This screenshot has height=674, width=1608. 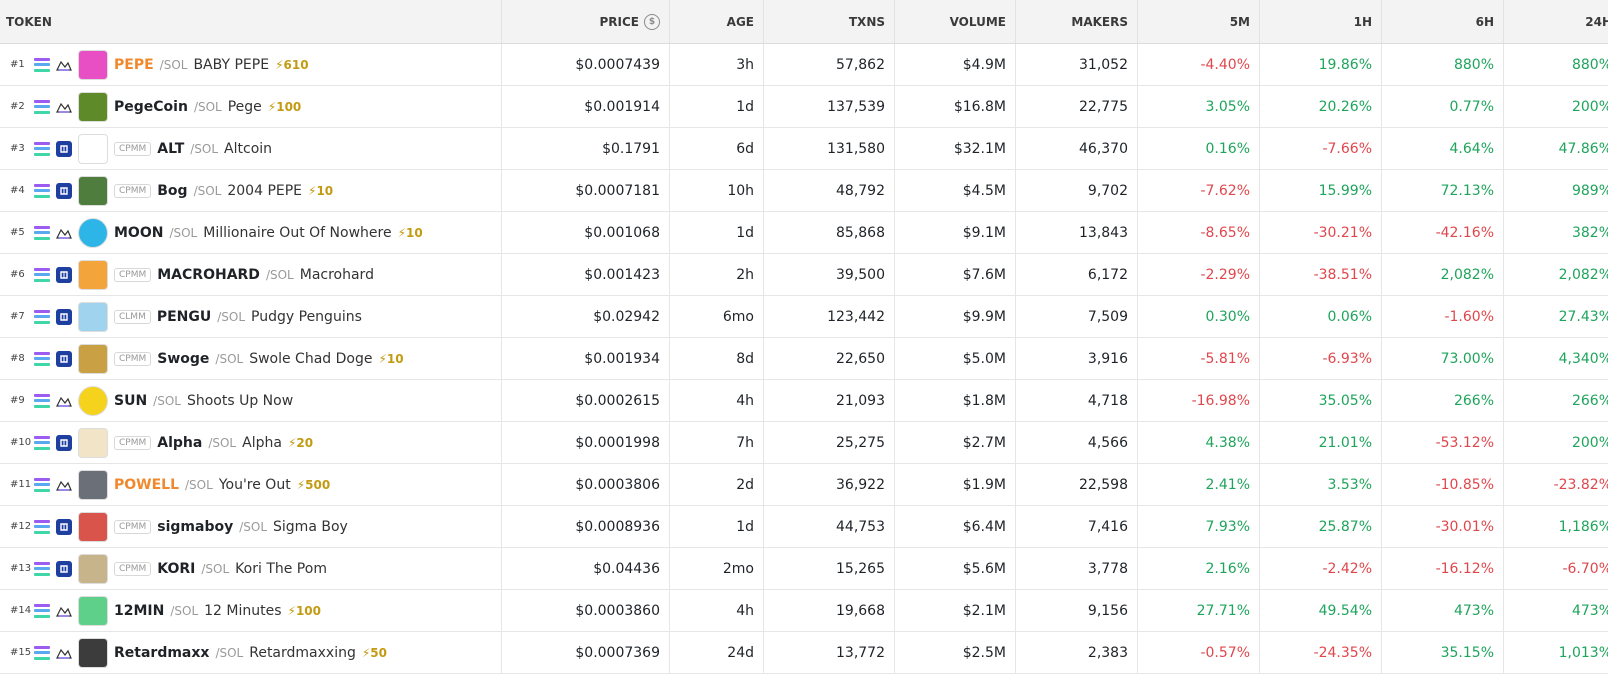 I want to click on col-header-volume: VOLUME, so click(x=955, y=21).